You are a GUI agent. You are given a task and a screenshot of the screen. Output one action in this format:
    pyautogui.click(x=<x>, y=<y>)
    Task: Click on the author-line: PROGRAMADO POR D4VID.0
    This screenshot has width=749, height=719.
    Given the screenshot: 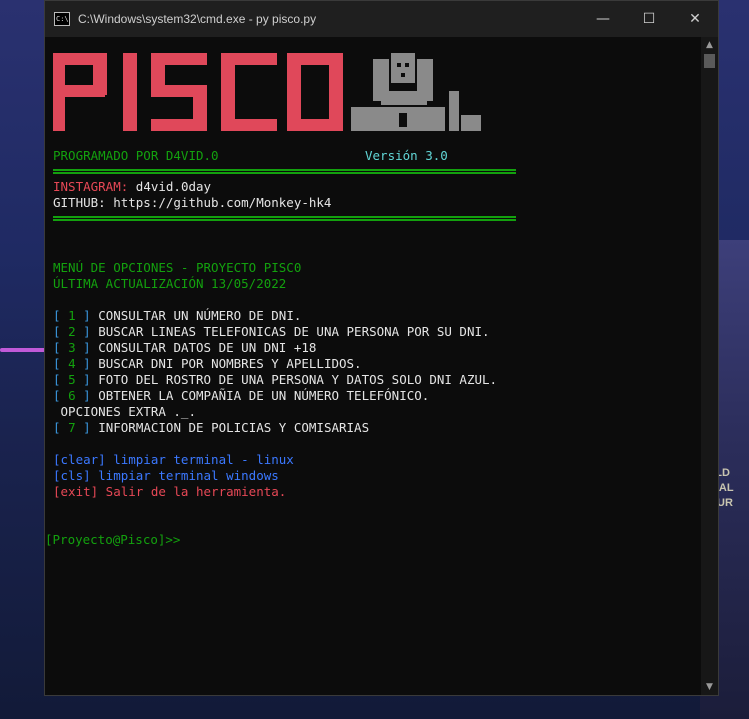 What is the action you would take?
    pyautogui.click(x=136, y=156)
    